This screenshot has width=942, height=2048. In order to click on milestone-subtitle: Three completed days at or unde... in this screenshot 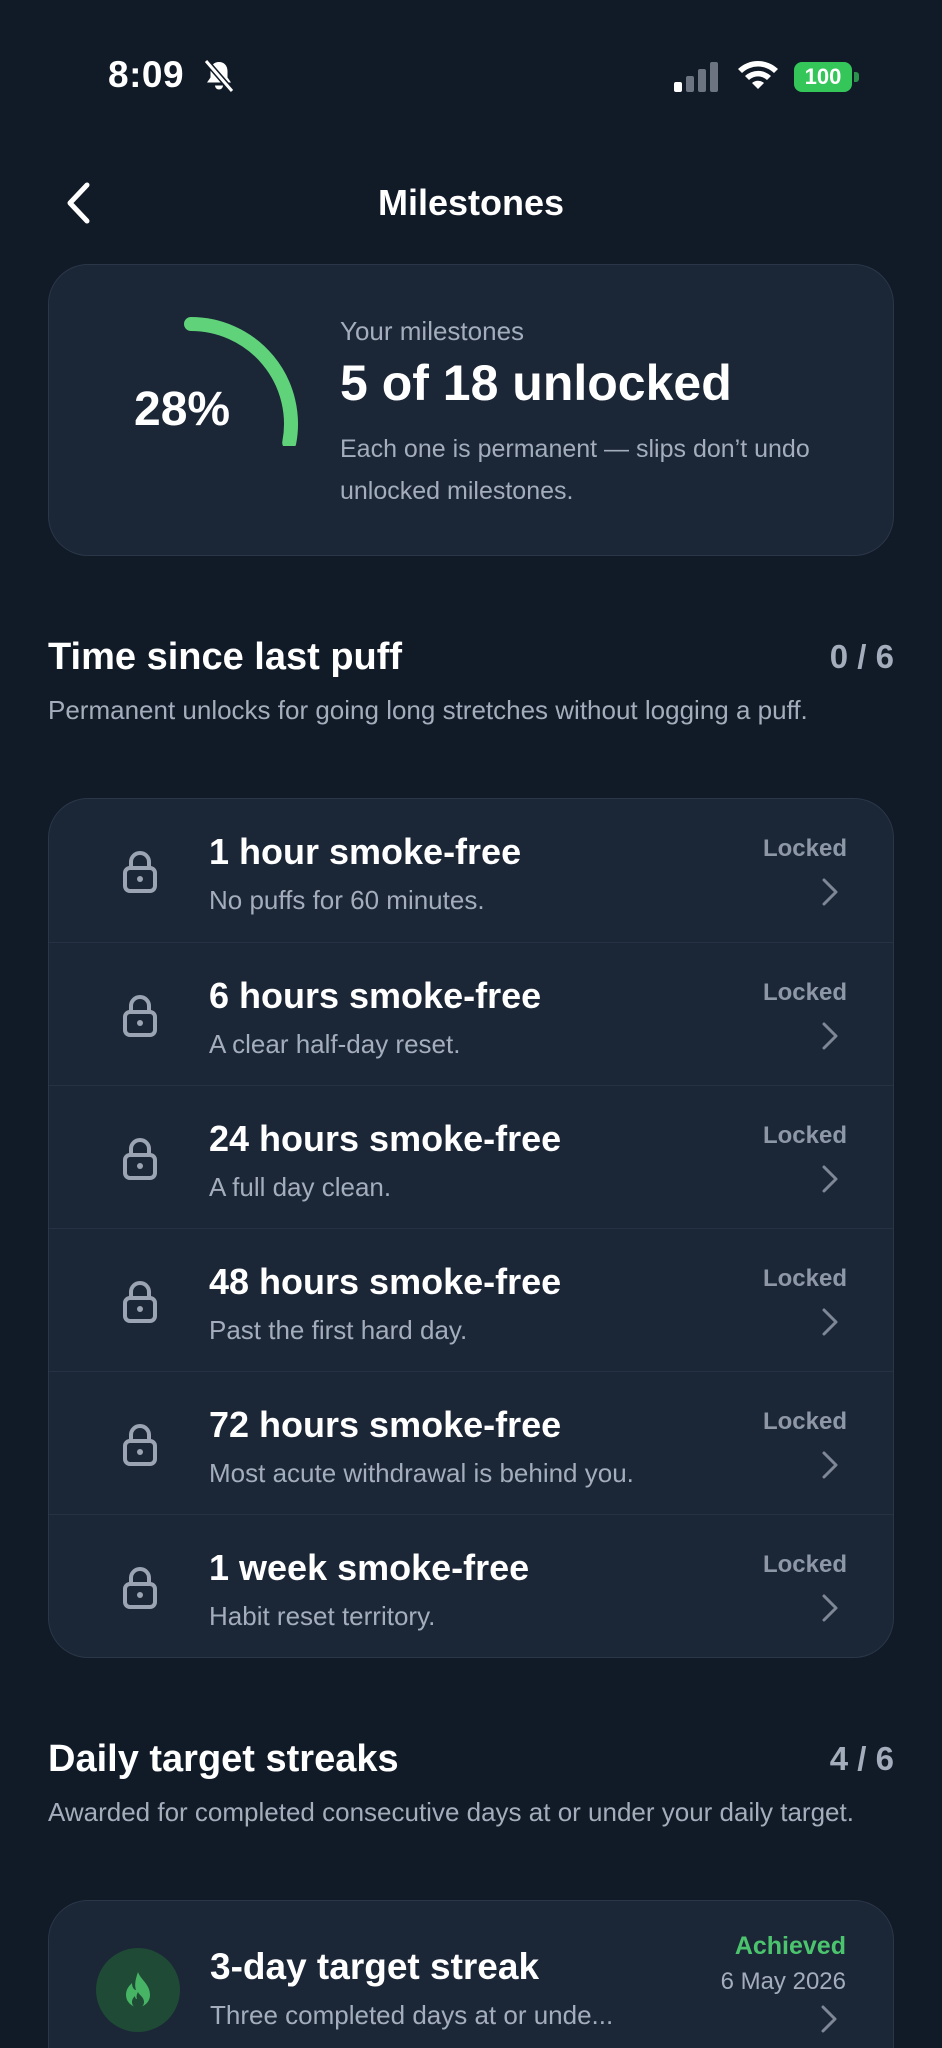, I will do `click(412, 2015)`.